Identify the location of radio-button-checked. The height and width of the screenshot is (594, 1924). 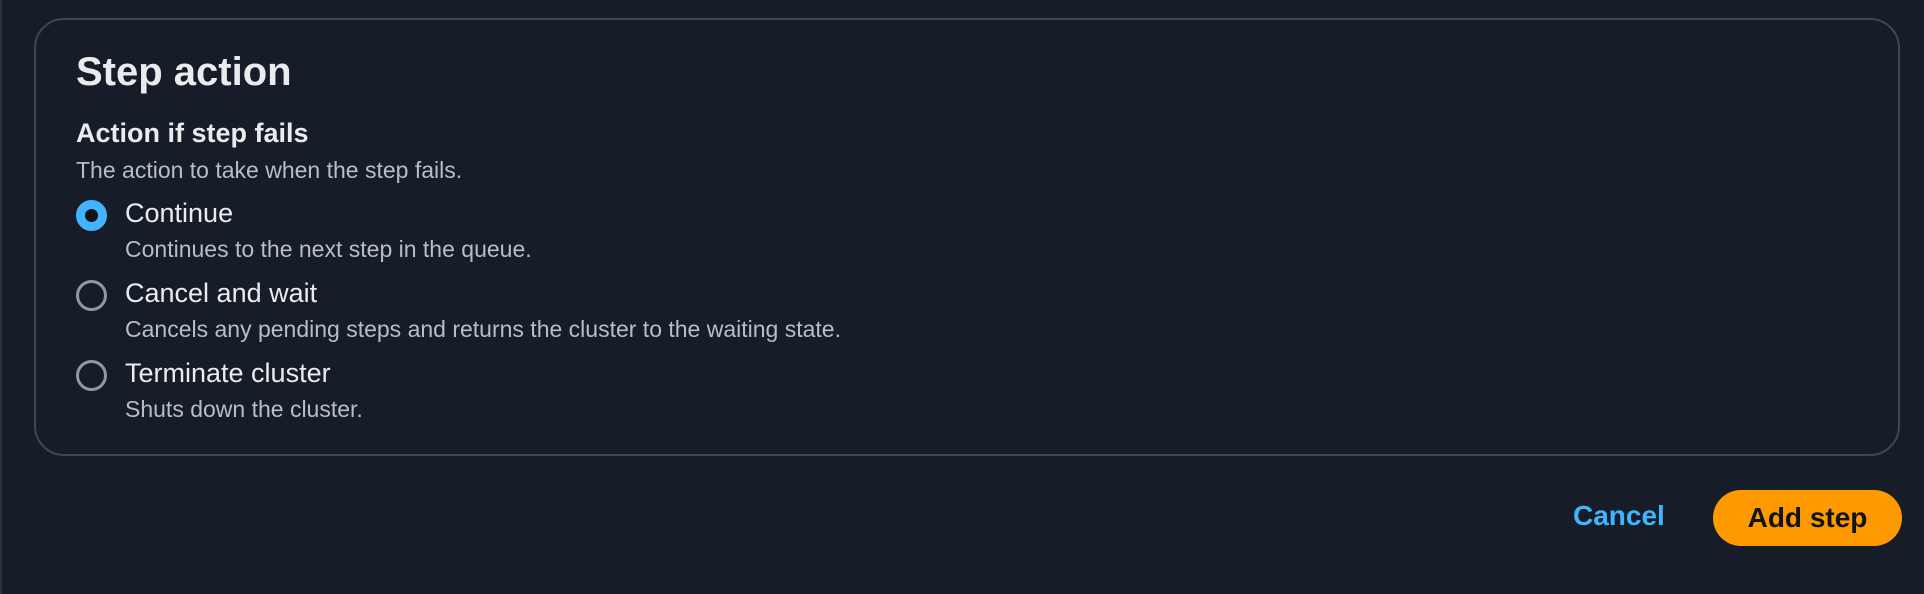
(91, 215).